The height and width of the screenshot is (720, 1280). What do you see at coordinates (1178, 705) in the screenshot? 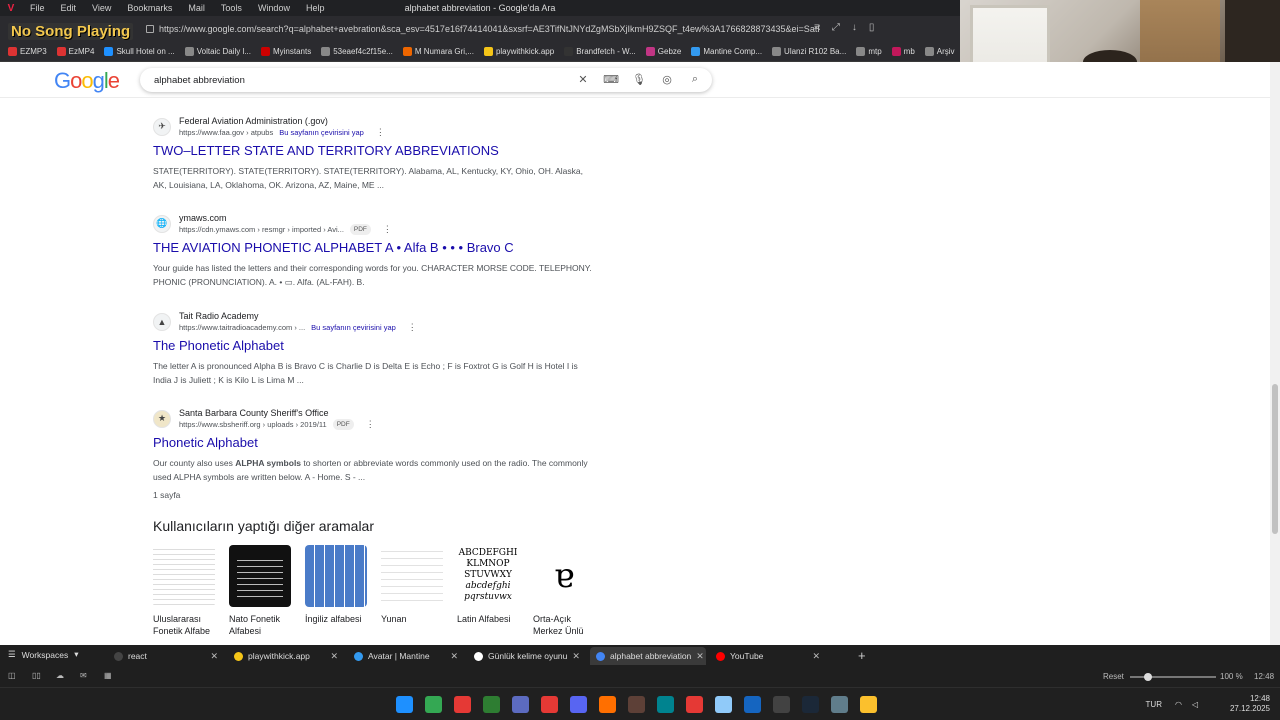
I see `wifi-icon: ◠` at bounding box center [1178, 705].